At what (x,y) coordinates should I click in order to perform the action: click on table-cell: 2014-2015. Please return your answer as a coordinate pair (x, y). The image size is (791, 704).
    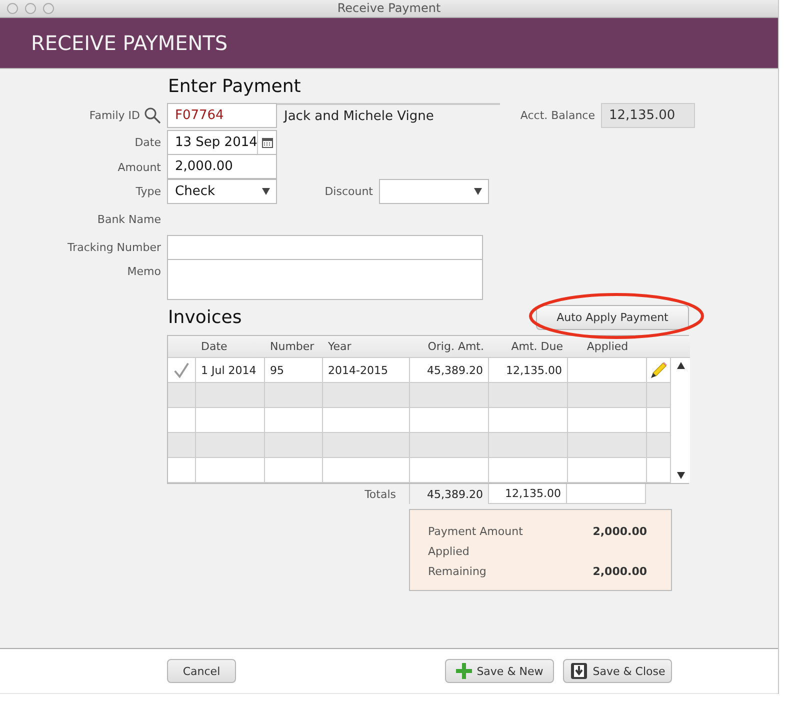
    Looking at the image, I should click on (366, 370).